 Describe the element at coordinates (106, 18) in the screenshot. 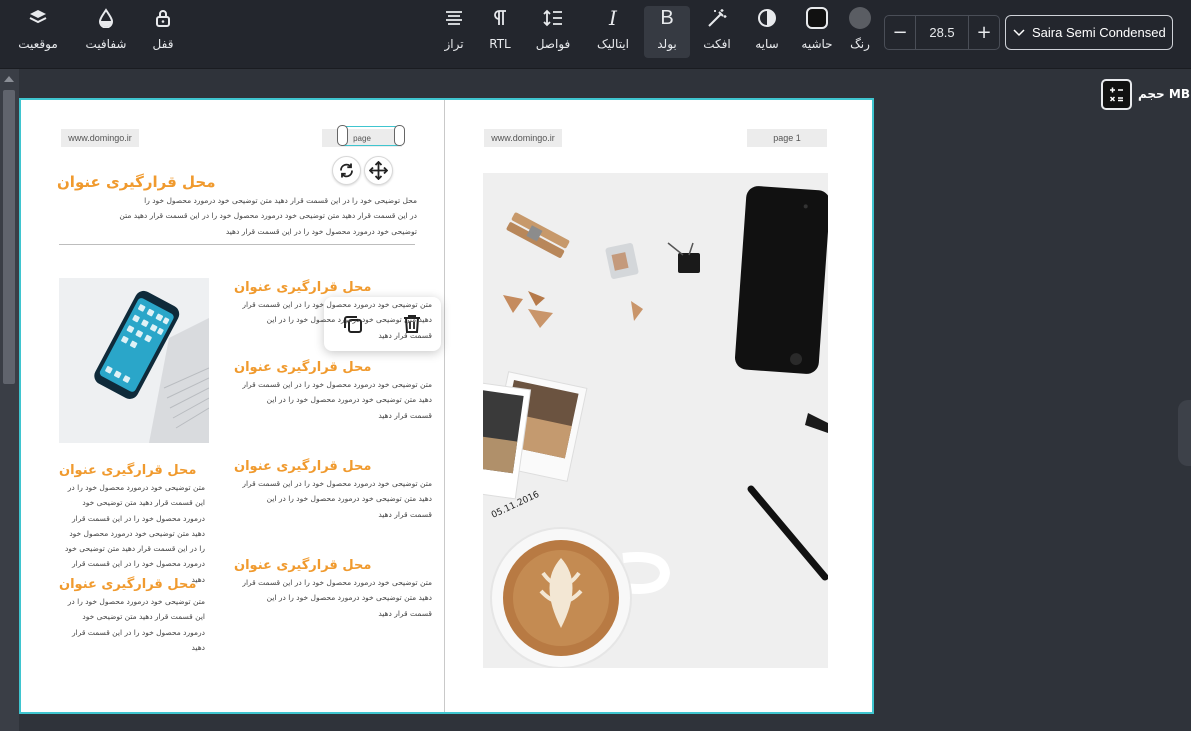

I see `drop-icon` at that location.